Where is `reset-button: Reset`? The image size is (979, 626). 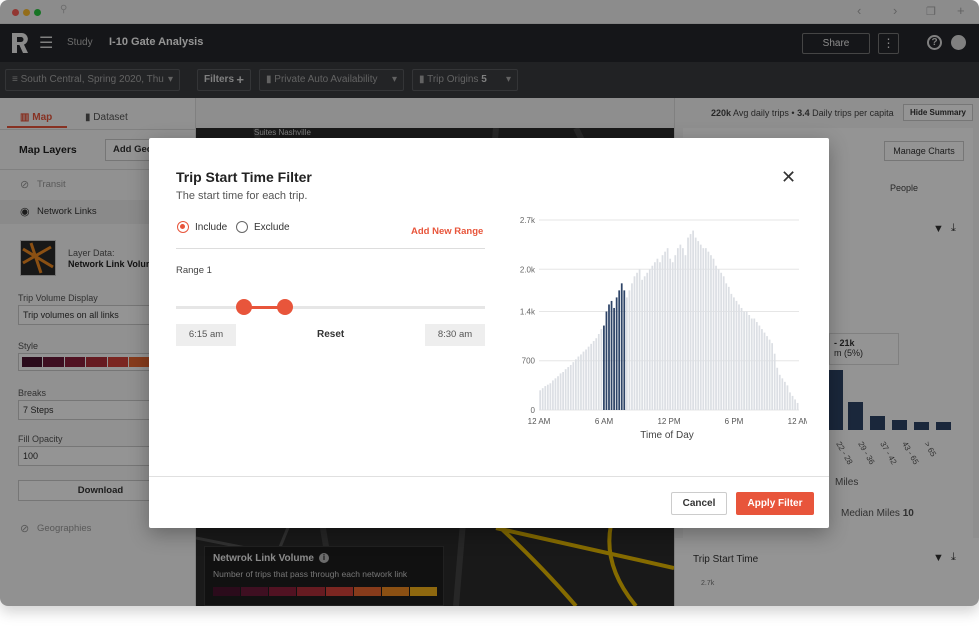 reset-button: Reset is located at coordinates (330, 334).